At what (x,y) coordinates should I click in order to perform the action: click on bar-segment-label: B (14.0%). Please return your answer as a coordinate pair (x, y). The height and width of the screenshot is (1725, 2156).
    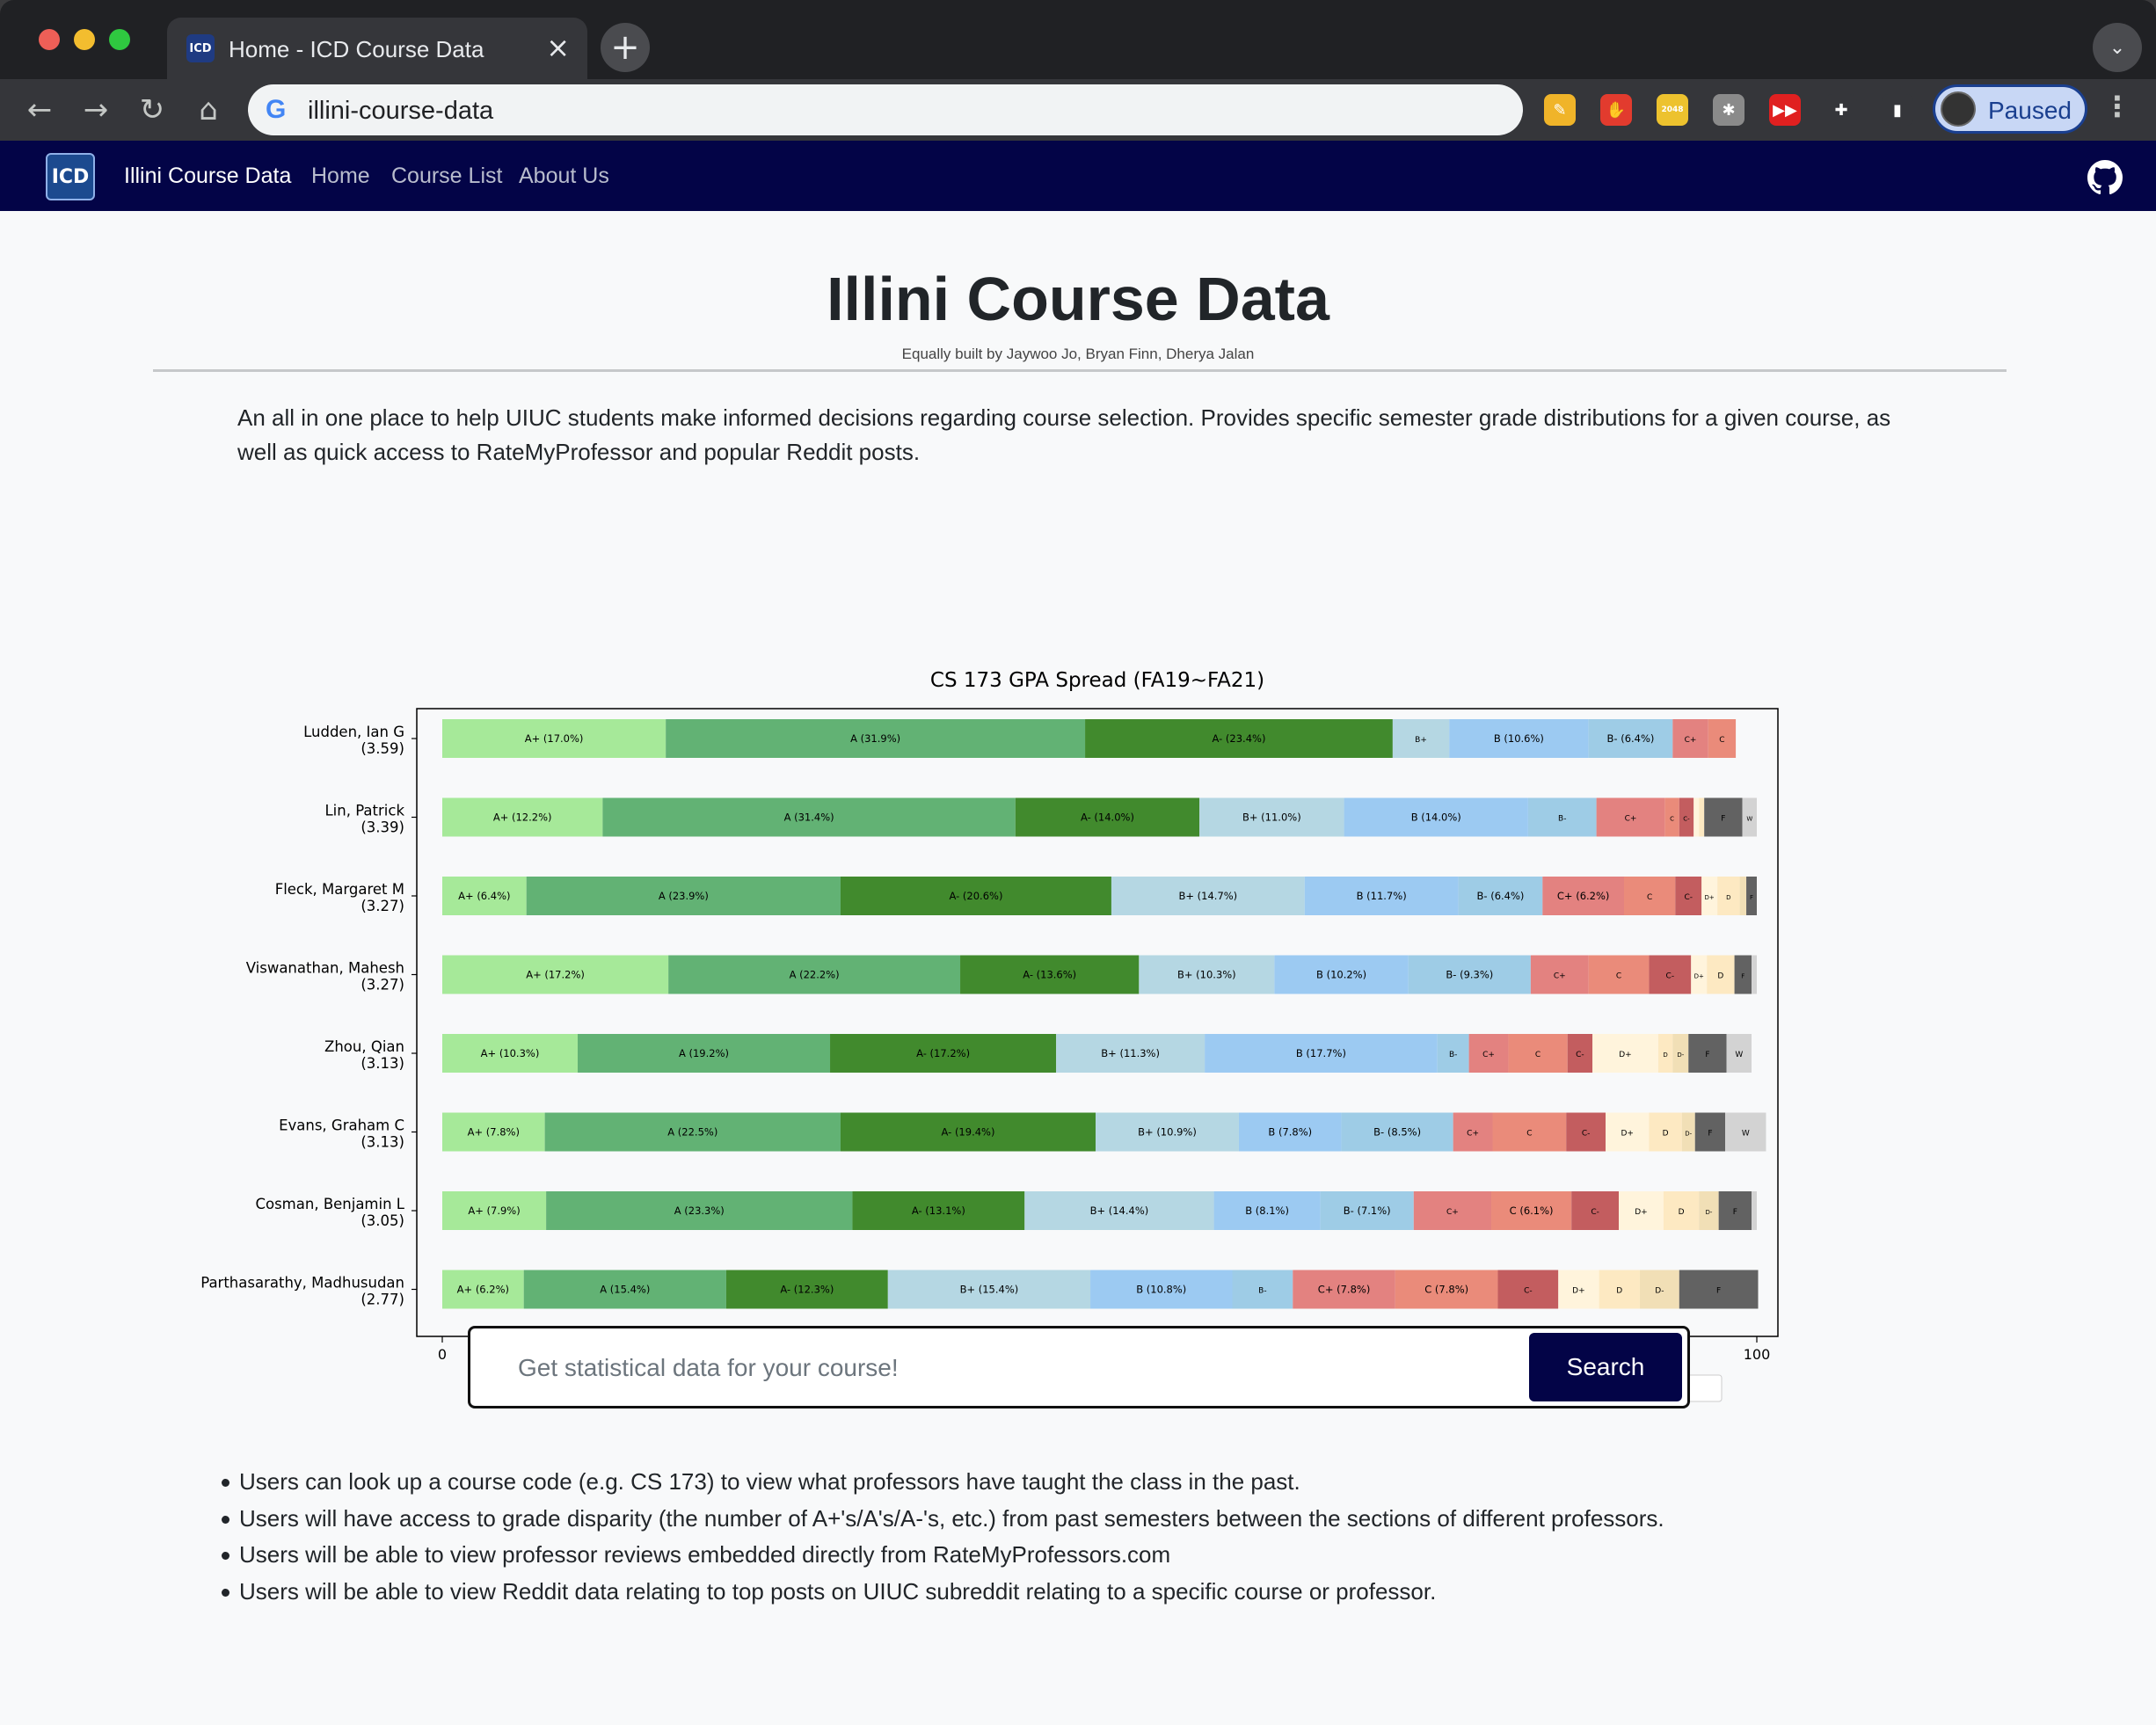
    Looking at the image, I should click on (1436, 818).